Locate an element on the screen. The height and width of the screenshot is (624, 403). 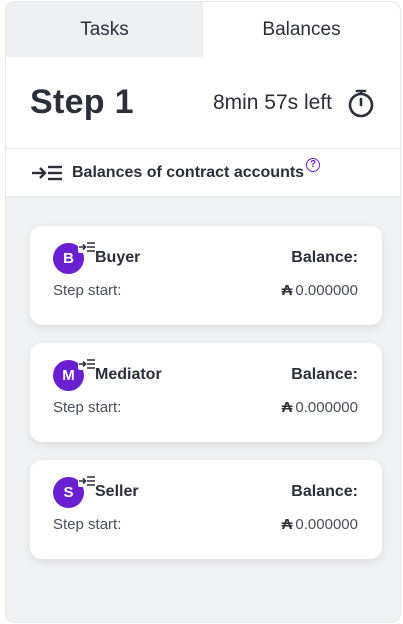
tab-balances: Balances is located at coordinates (301, 29).